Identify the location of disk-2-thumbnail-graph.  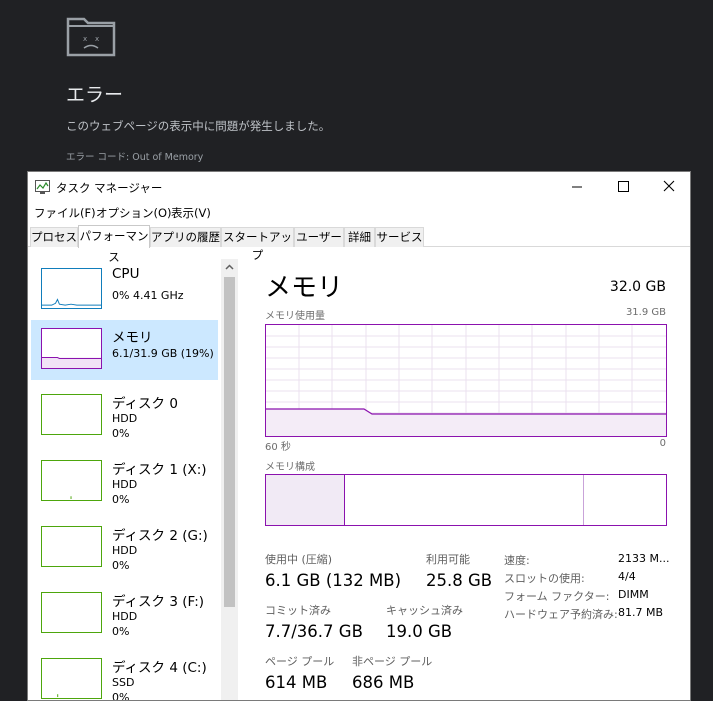
(71, 546).